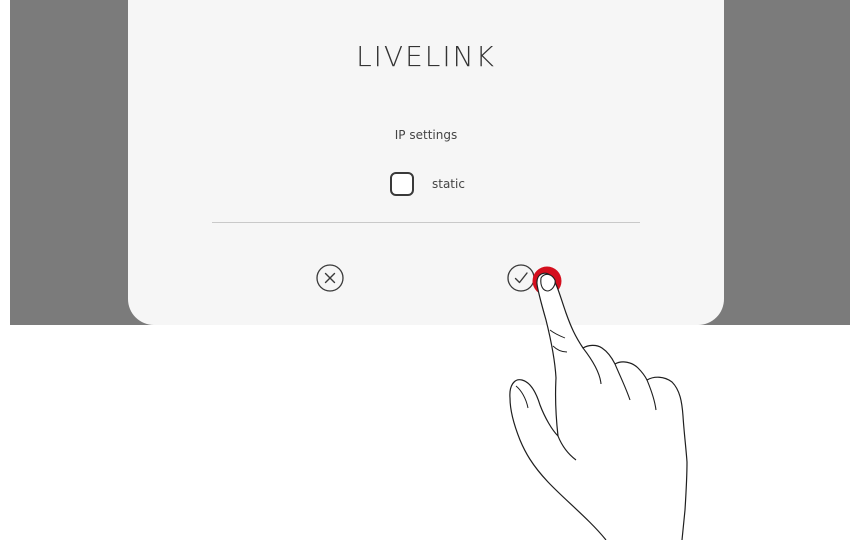 This screenshot has height=540, width=850. I want to click on cancel-button, so click(330, 278).